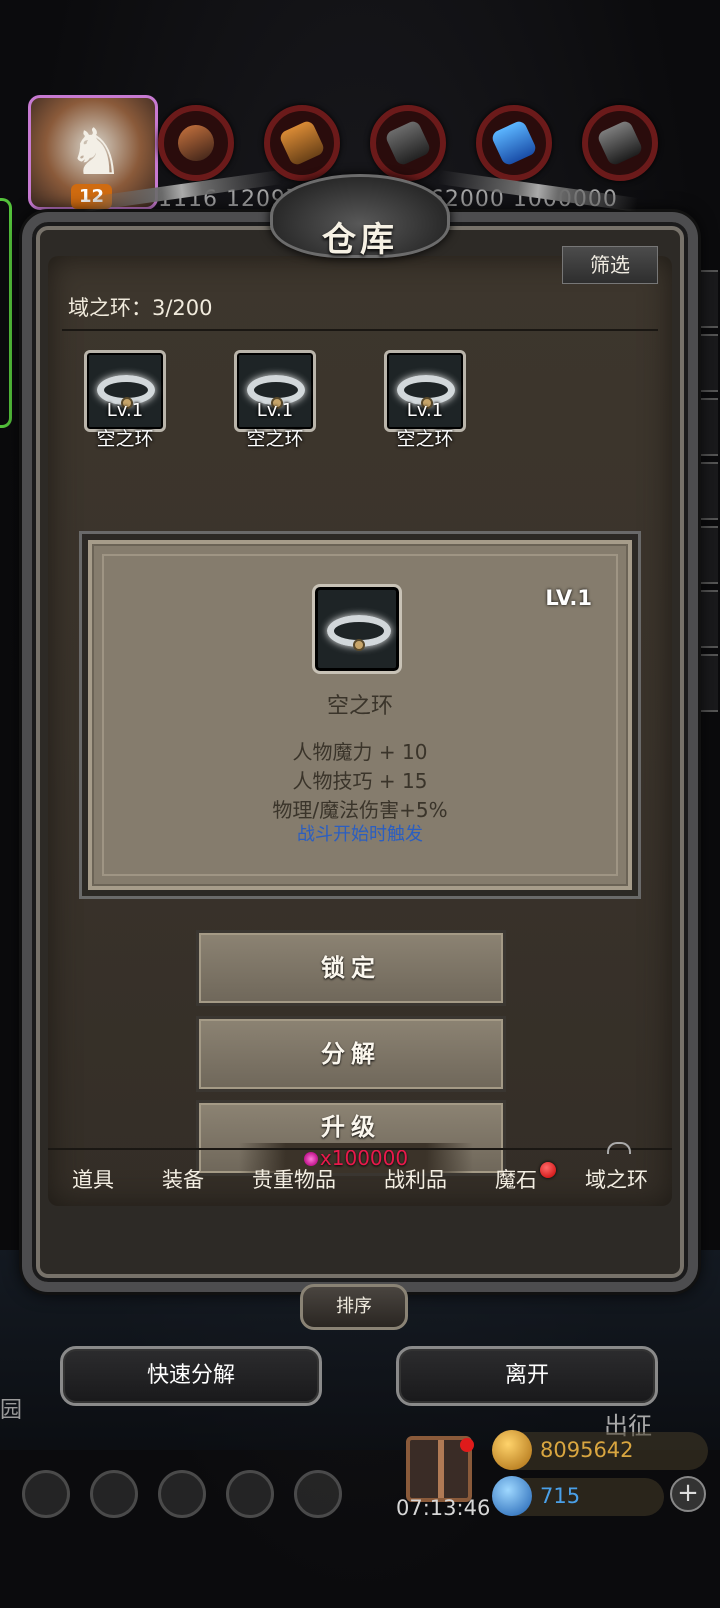  What do you see at coordinates (560, 1496) in the screenshot?
I see `gem-value: 715` at bounding box center [560, 1496].